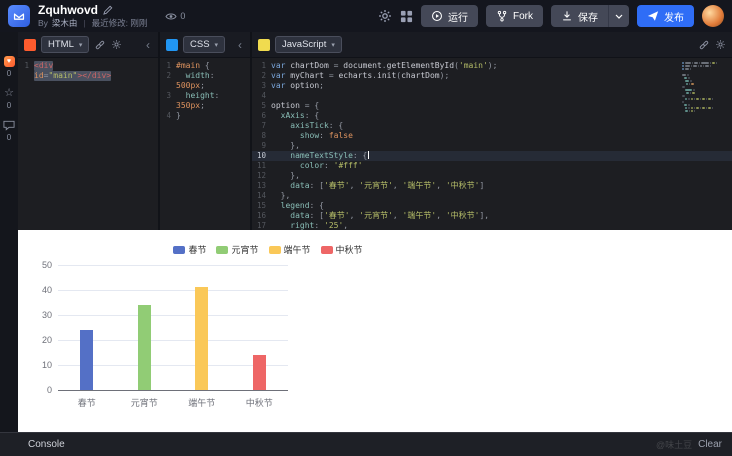 The width and height of the screenshot is (732, 456). Describe the element at coordinates (175, 16) in the screenshot. I see `views-counter: 0` at that location.